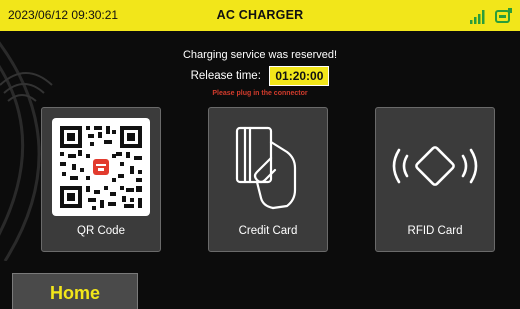 The width and height of the screenshot is (520, 309). I want to click on qr-code-label: QR Code, so click(101, 231).